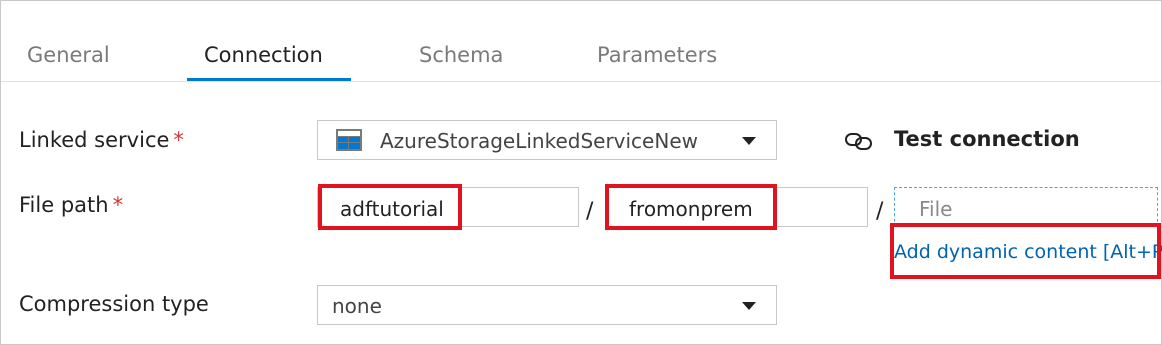  I want to click on file-placeholder: File, so click(936, 209).